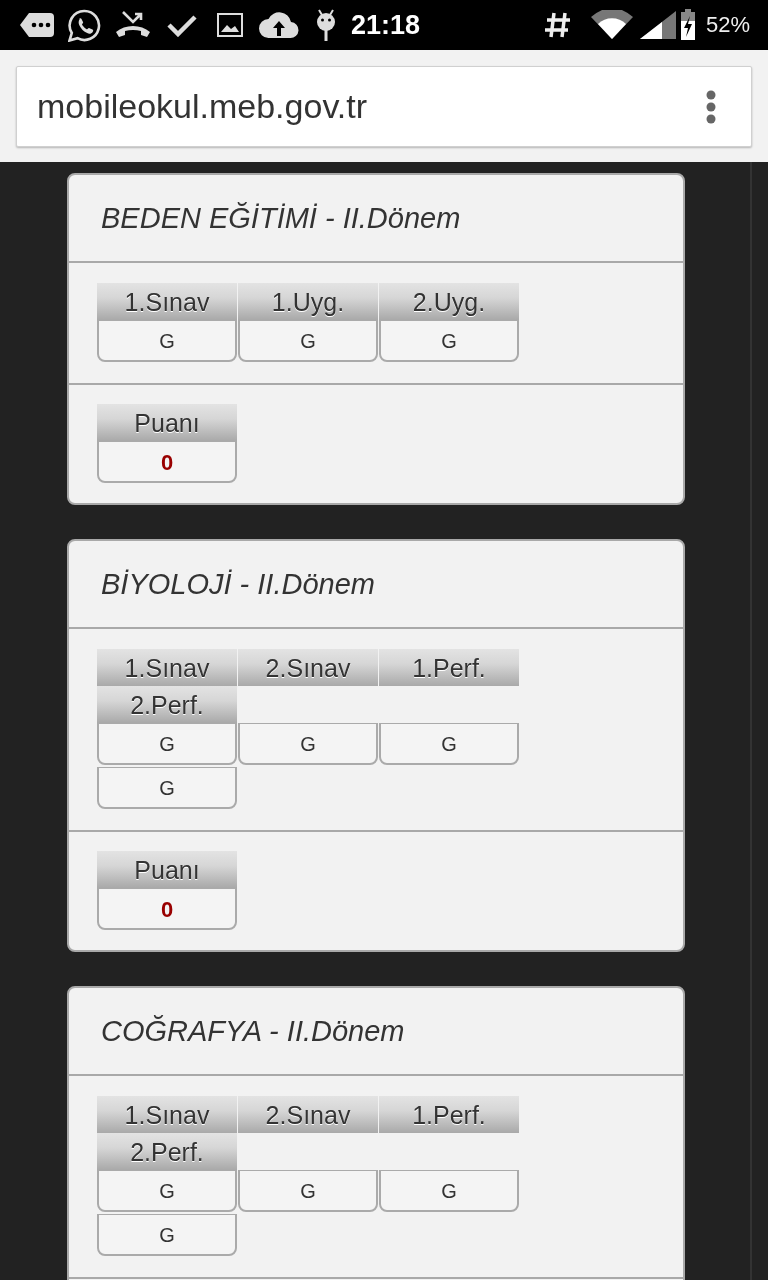 The height and width of the screenshot is (1280, 768). I want to click on clock-time: 21:18, so click(386, 25).